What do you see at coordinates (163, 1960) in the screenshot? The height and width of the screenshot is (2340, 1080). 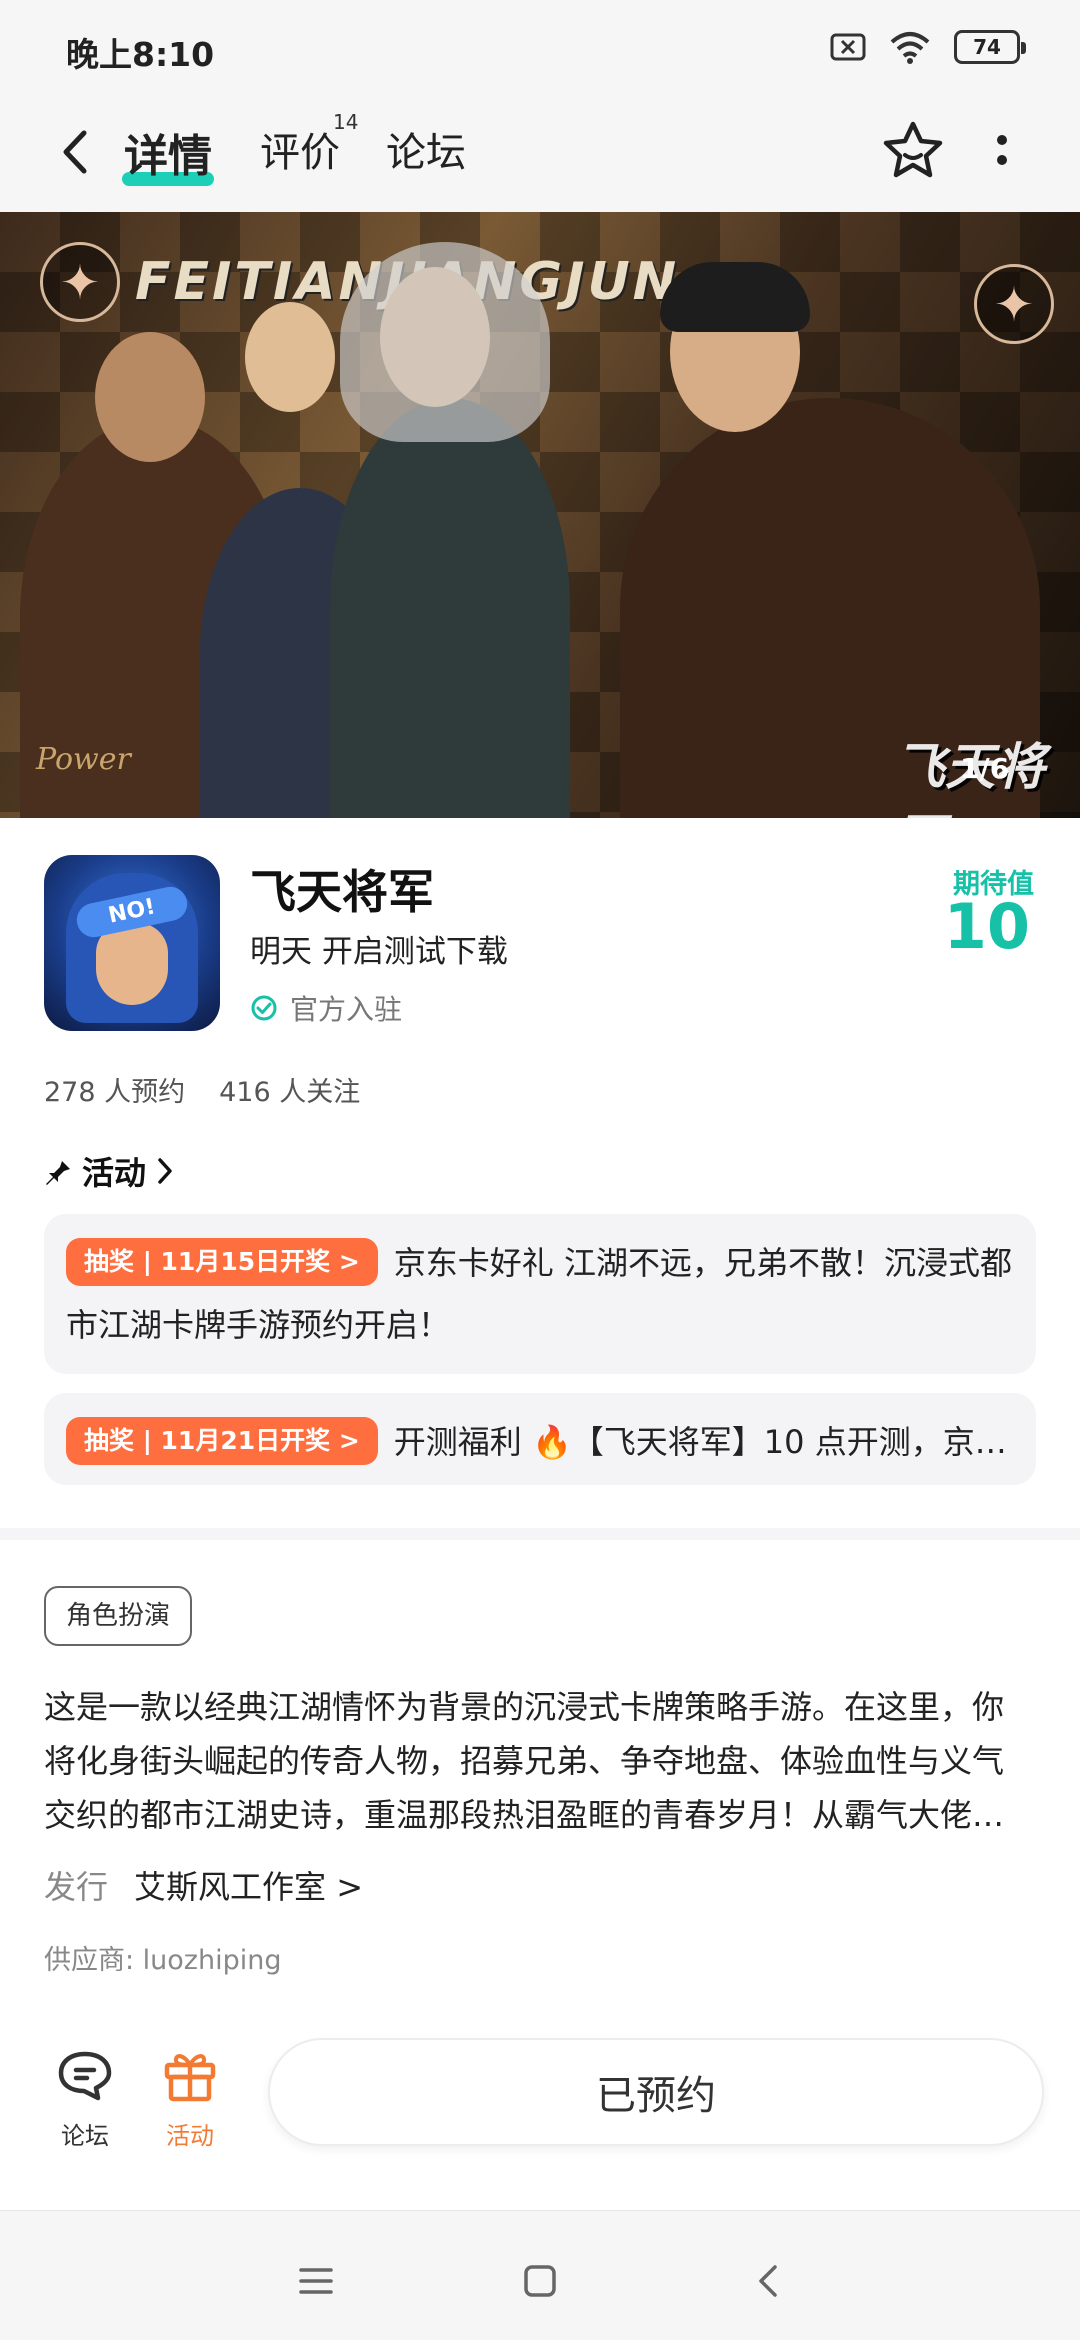 I see `supplier-info: 供应商: luozhiping` at bounding box center [163, 1960].